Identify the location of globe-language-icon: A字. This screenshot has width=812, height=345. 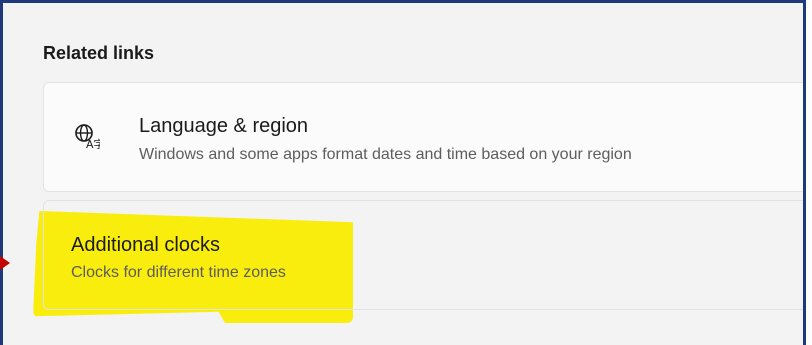
(87, 136).